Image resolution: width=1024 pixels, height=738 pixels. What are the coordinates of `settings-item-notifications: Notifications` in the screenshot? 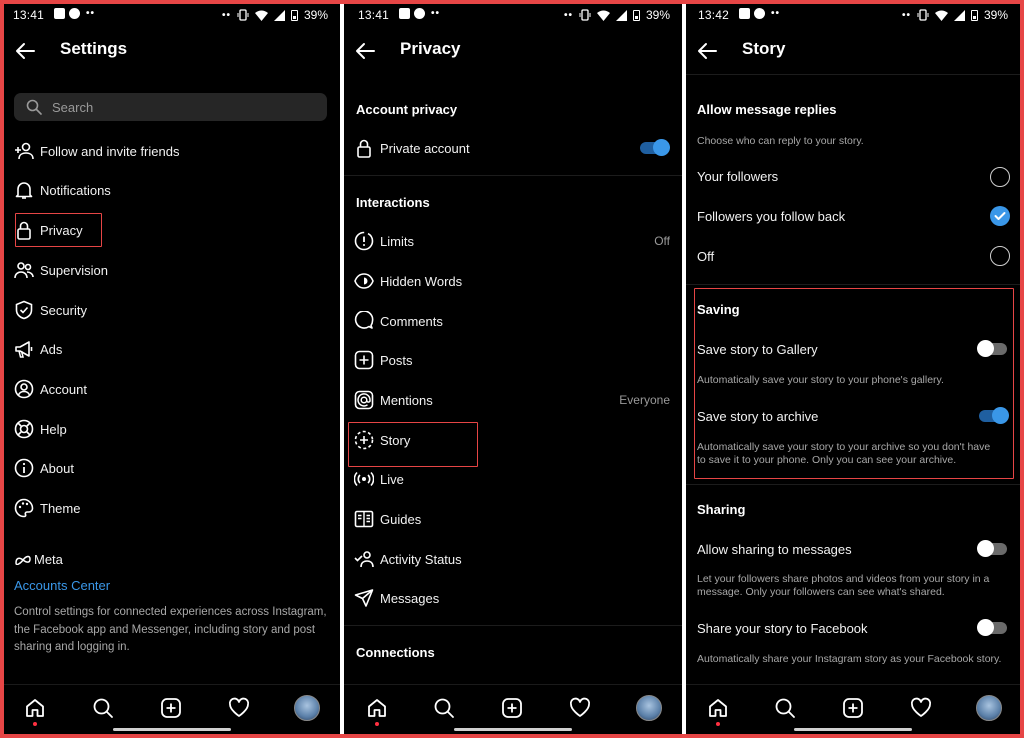 It's located at (172, 190).